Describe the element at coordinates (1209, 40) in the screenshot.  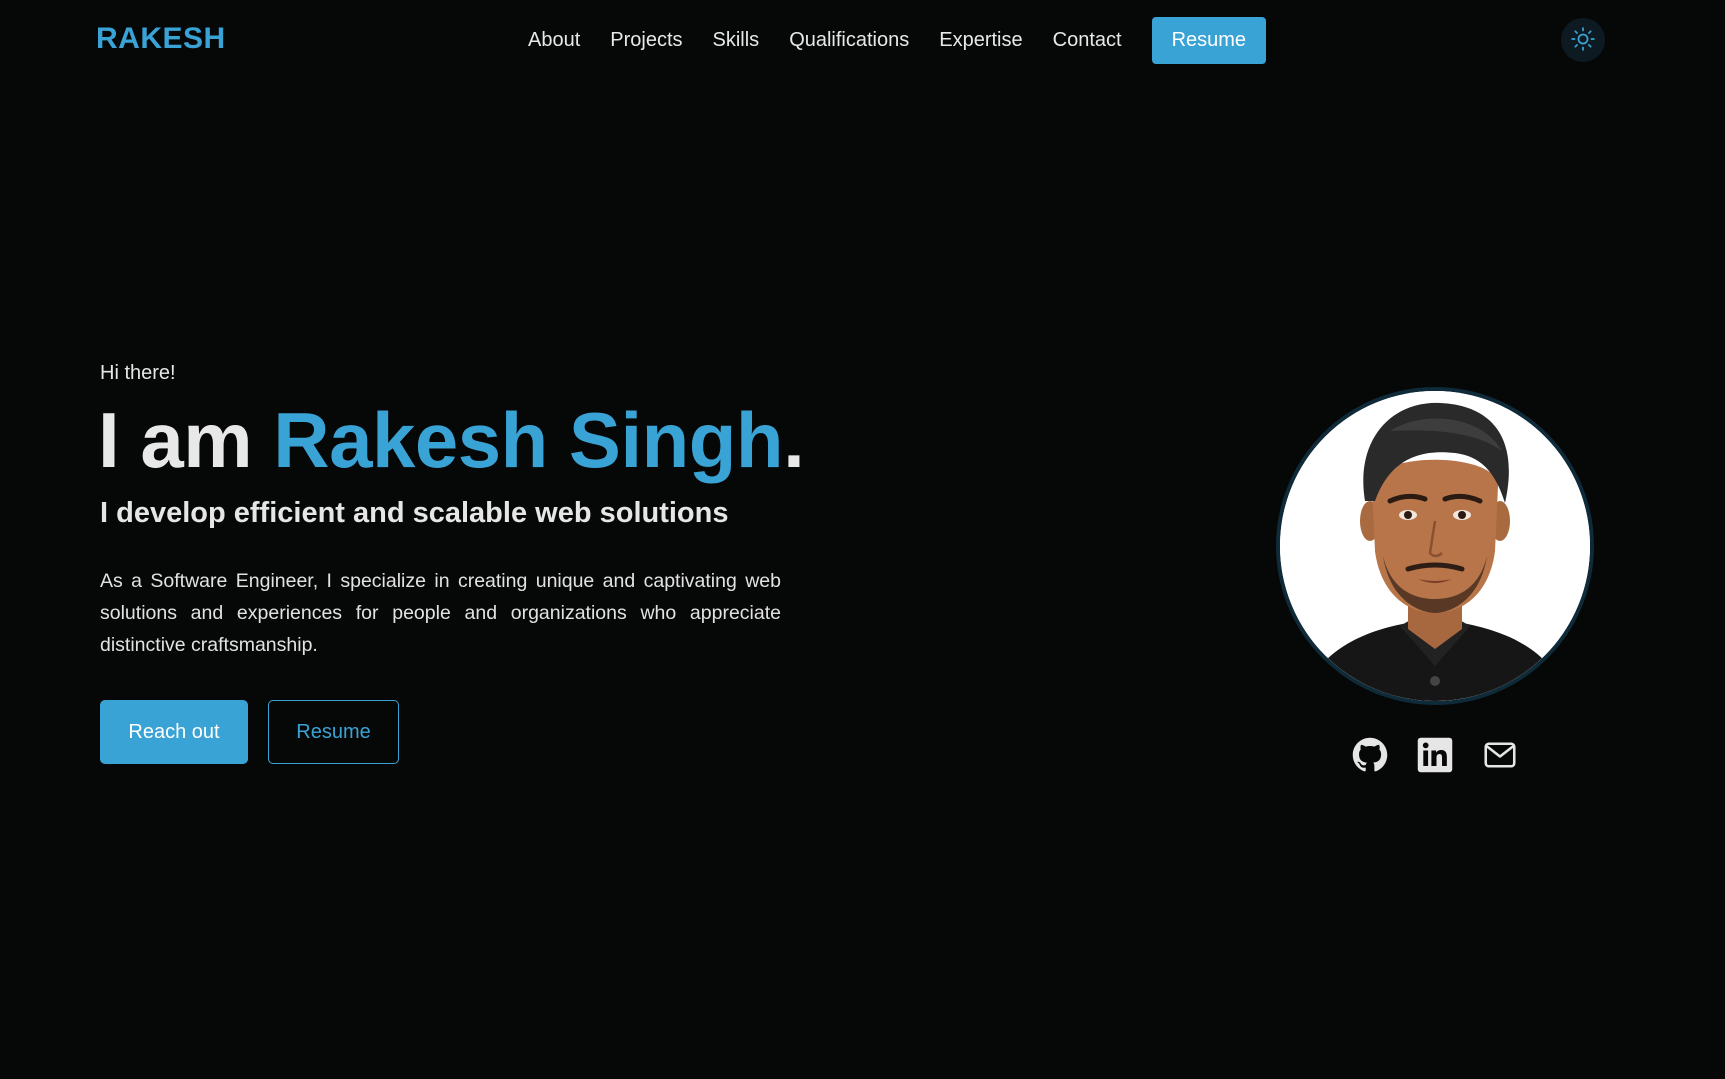
I see `nav-resume-button: Resume` at that location.